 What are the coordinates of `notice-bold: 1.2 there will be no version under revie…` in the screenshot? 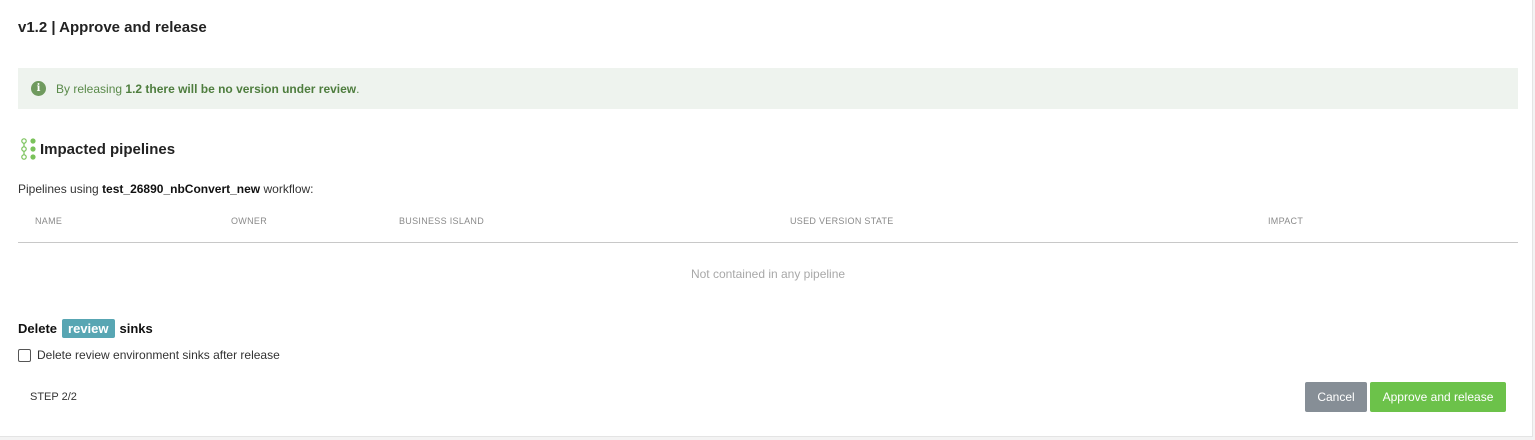 It's located at (241, 88).